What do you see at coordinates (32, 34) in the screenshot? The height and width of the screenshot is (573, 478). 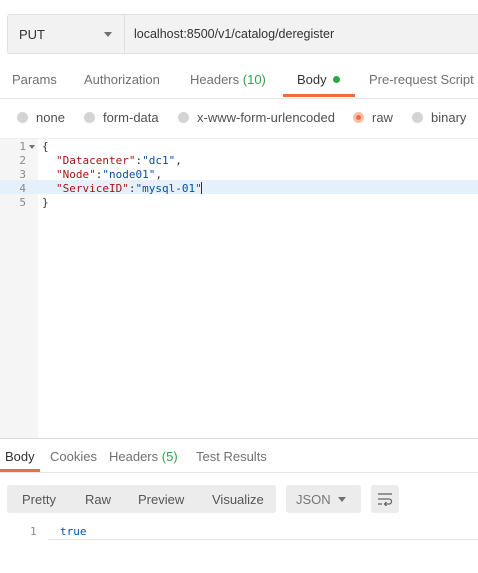 I see `method-label: PUT` at bounding box center [32, 34].